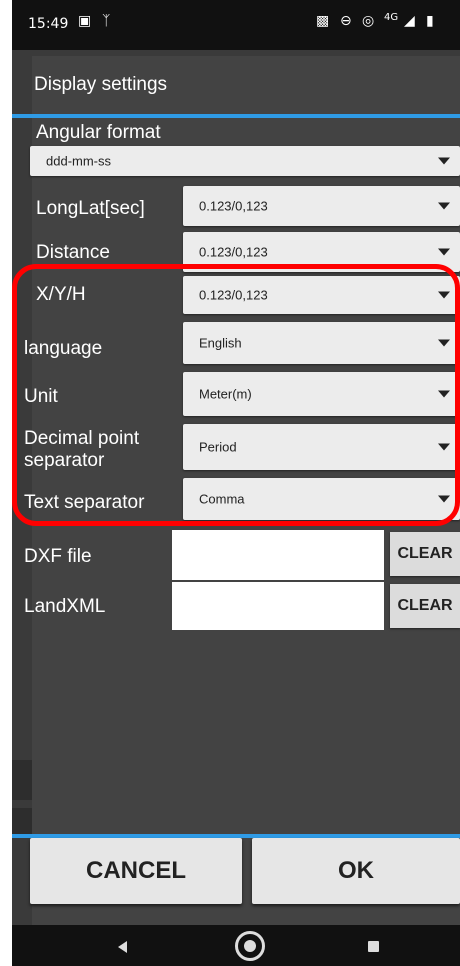 Image resolution: width=460 pixels, height=966 pixels. I want to click on decimal-separator-label: Decimal point separator, so click(82, 449).